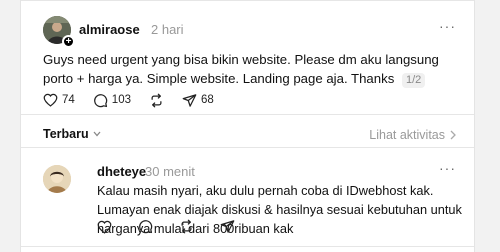 This screenshot has height=252, width=500. I want to click on reply-username: dheteye, so click(121, 171).